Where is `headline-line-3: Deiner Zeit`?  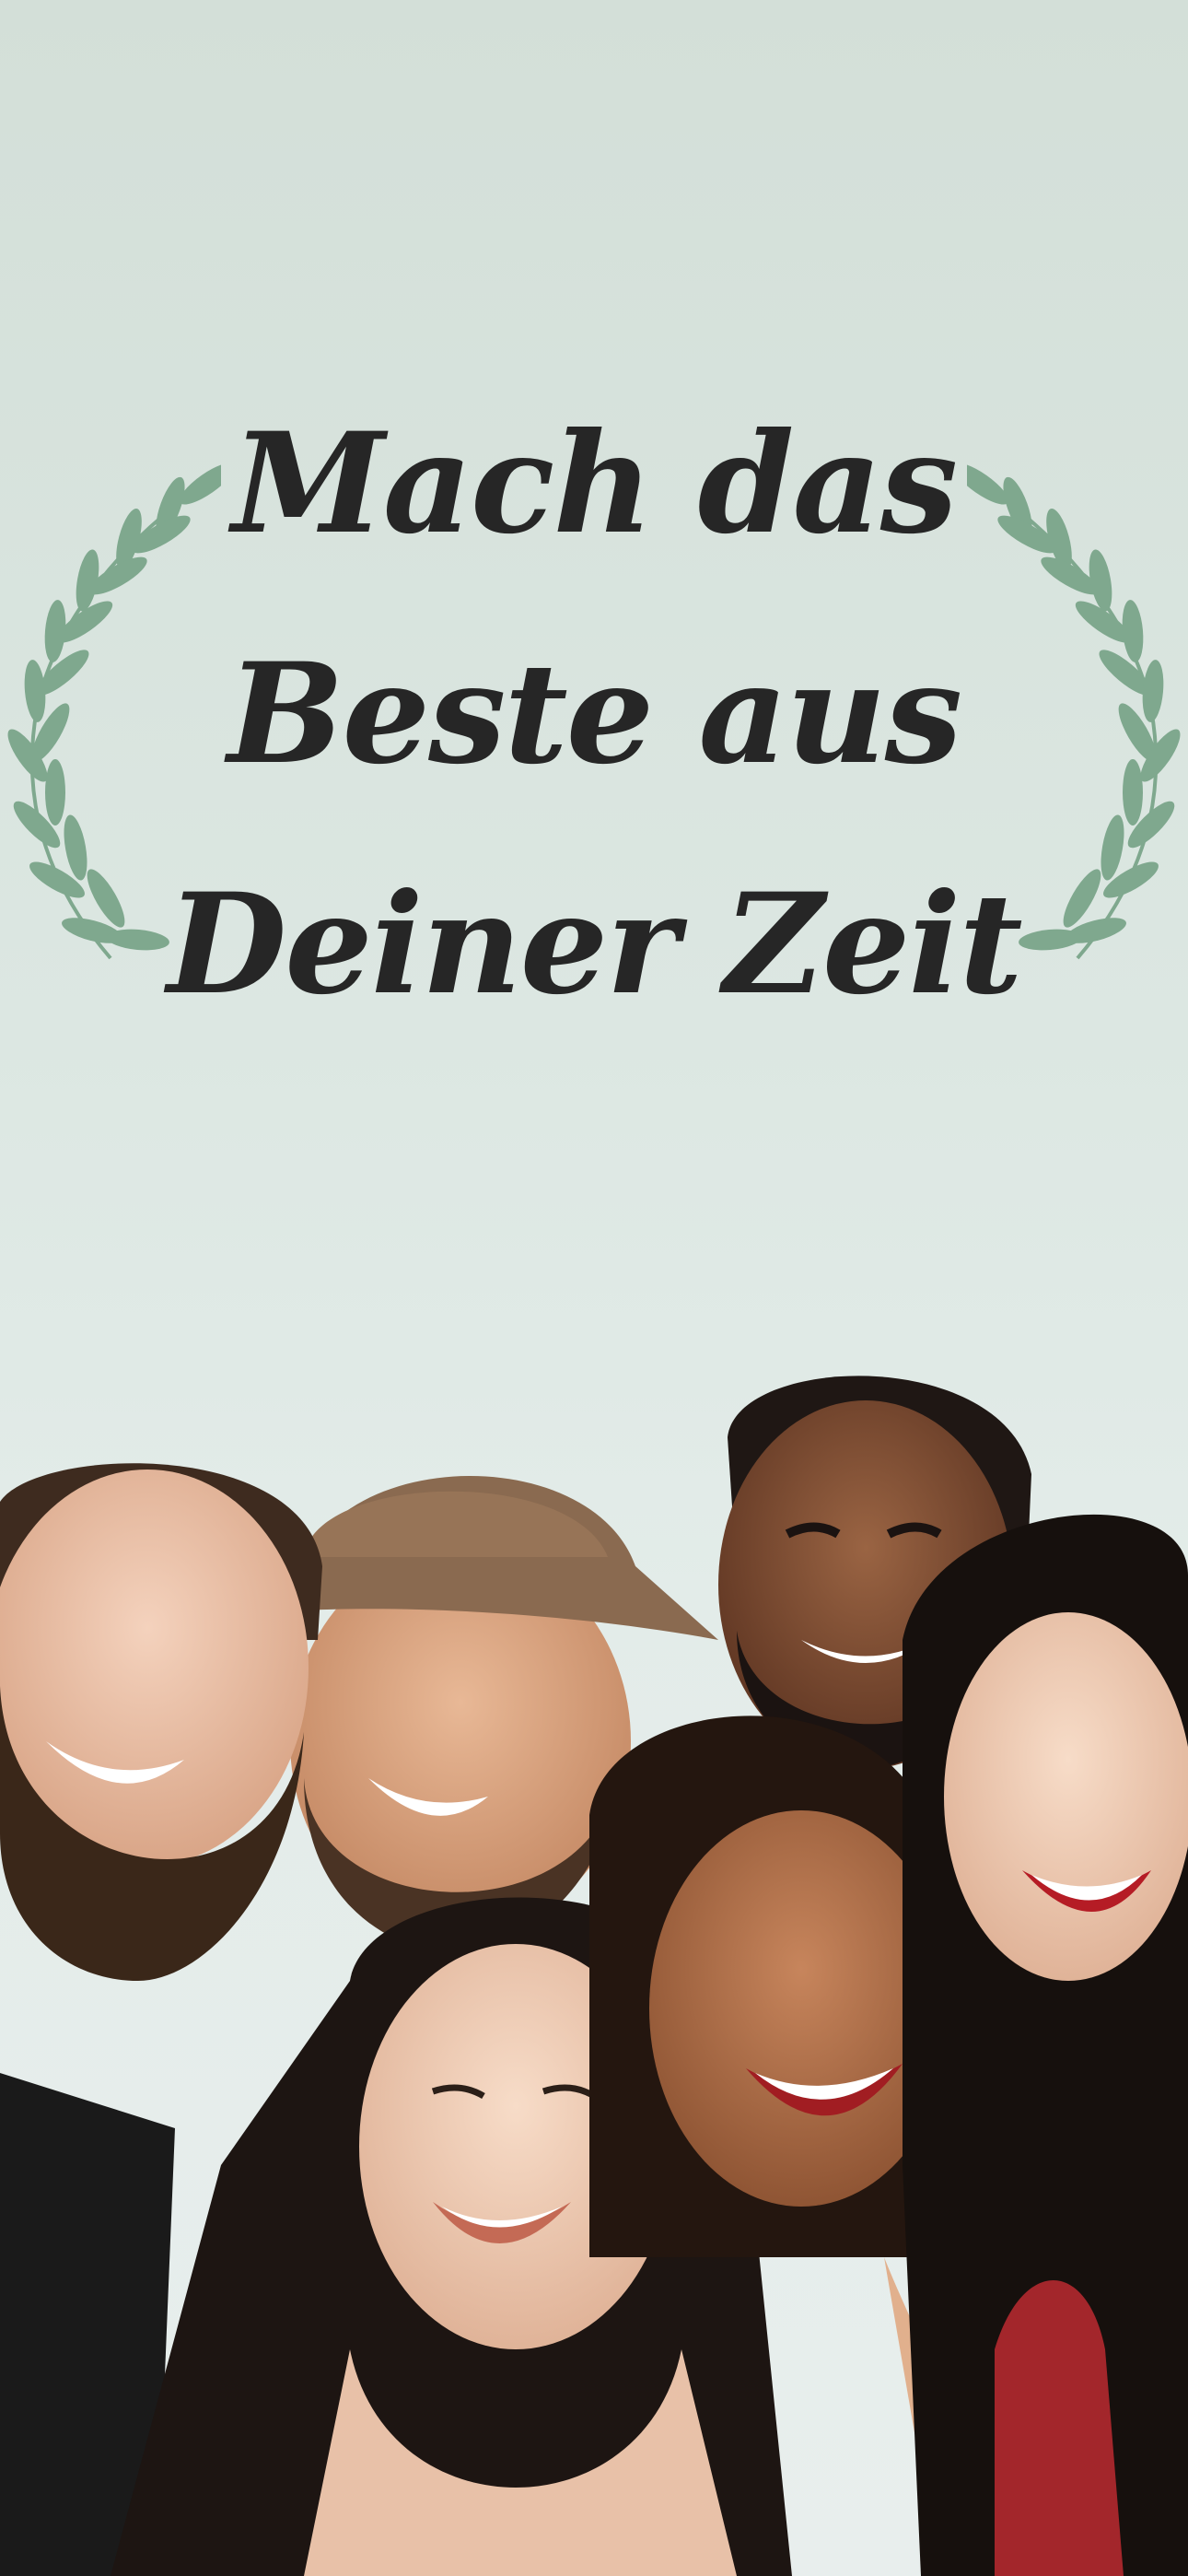
headline-line-3: Deiner Zeit is located at coordinates (594, 944).